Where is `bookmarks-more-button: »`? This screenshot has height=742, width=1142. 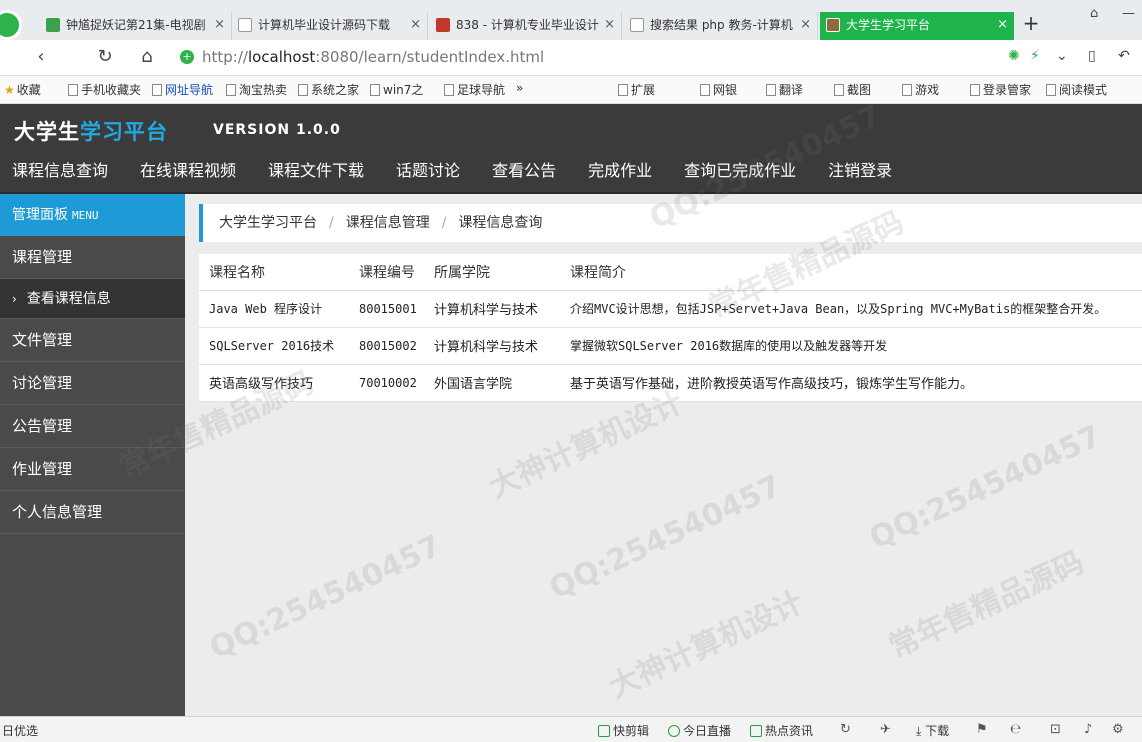 bookmarks-more-button: » is located at coordinates (519, 88).